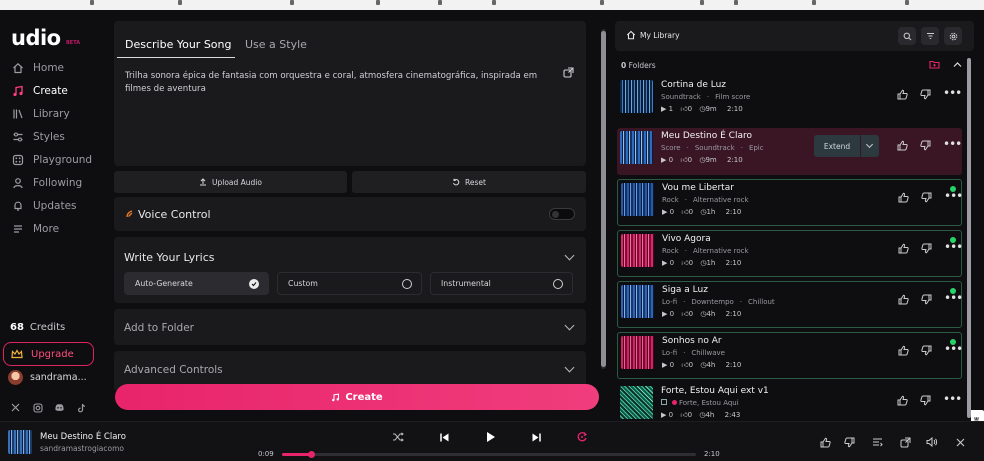 The width and height of the screenshot is (984, 461). I want to click on song-tag: Forte, Estou Aqui, so click(709, 403).